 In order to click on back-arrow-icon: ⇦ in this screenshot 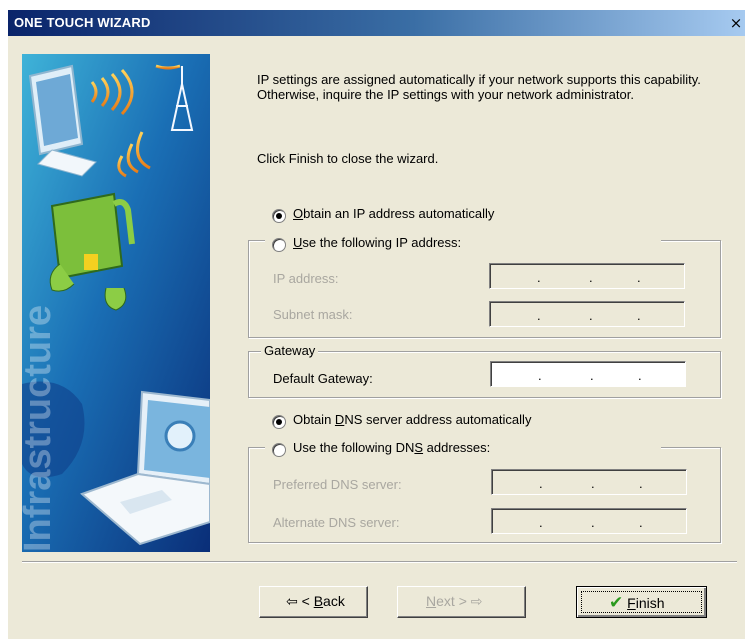, I will do `click(292, 602)`.